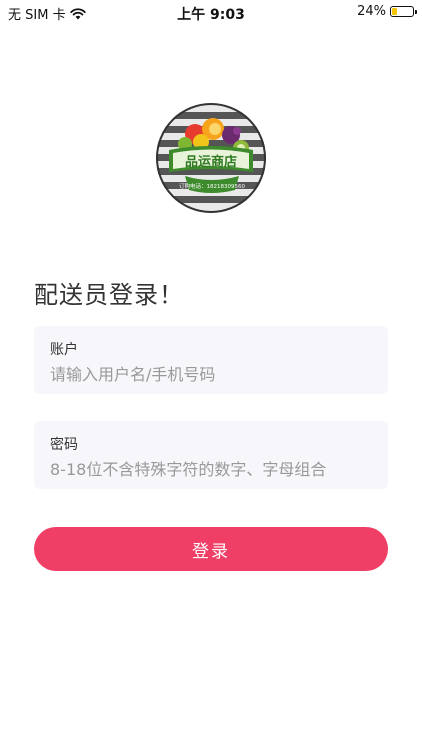 This screenshot has width=422, height=750. Describe the element at coordinates (211, 455) in the screenshot. I see `password-field: 密码` at that location.